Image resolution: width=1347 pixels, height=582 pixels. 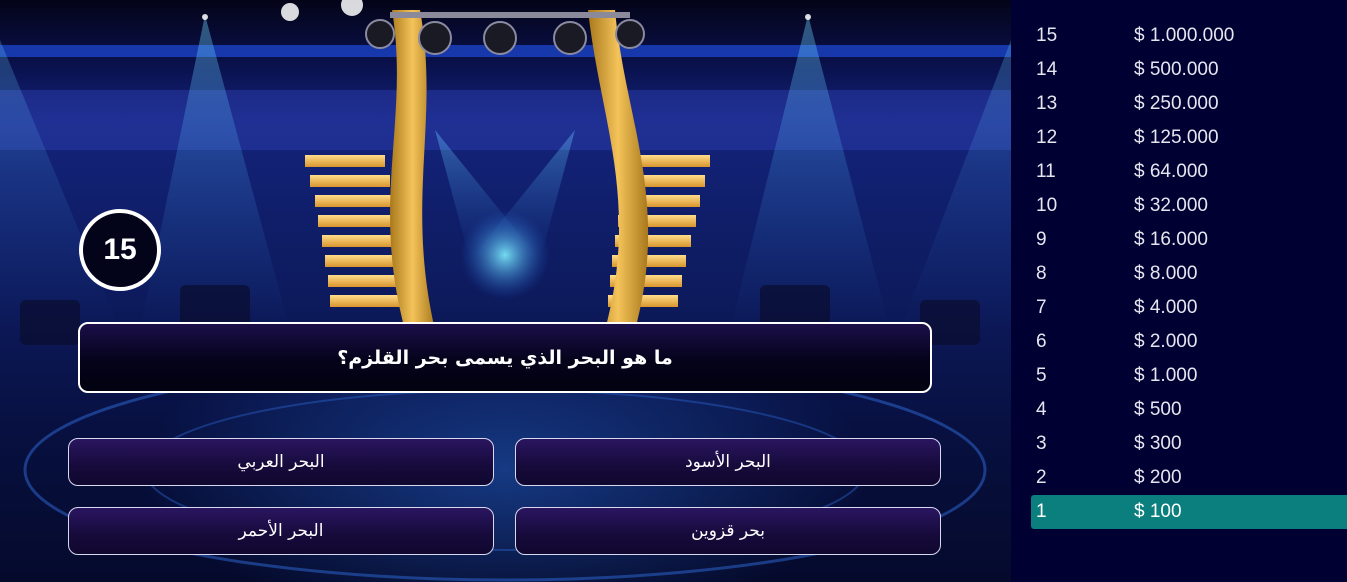 I want to click on prize-row-6: 6 $ 2.000, so click(x=1189, y=342).